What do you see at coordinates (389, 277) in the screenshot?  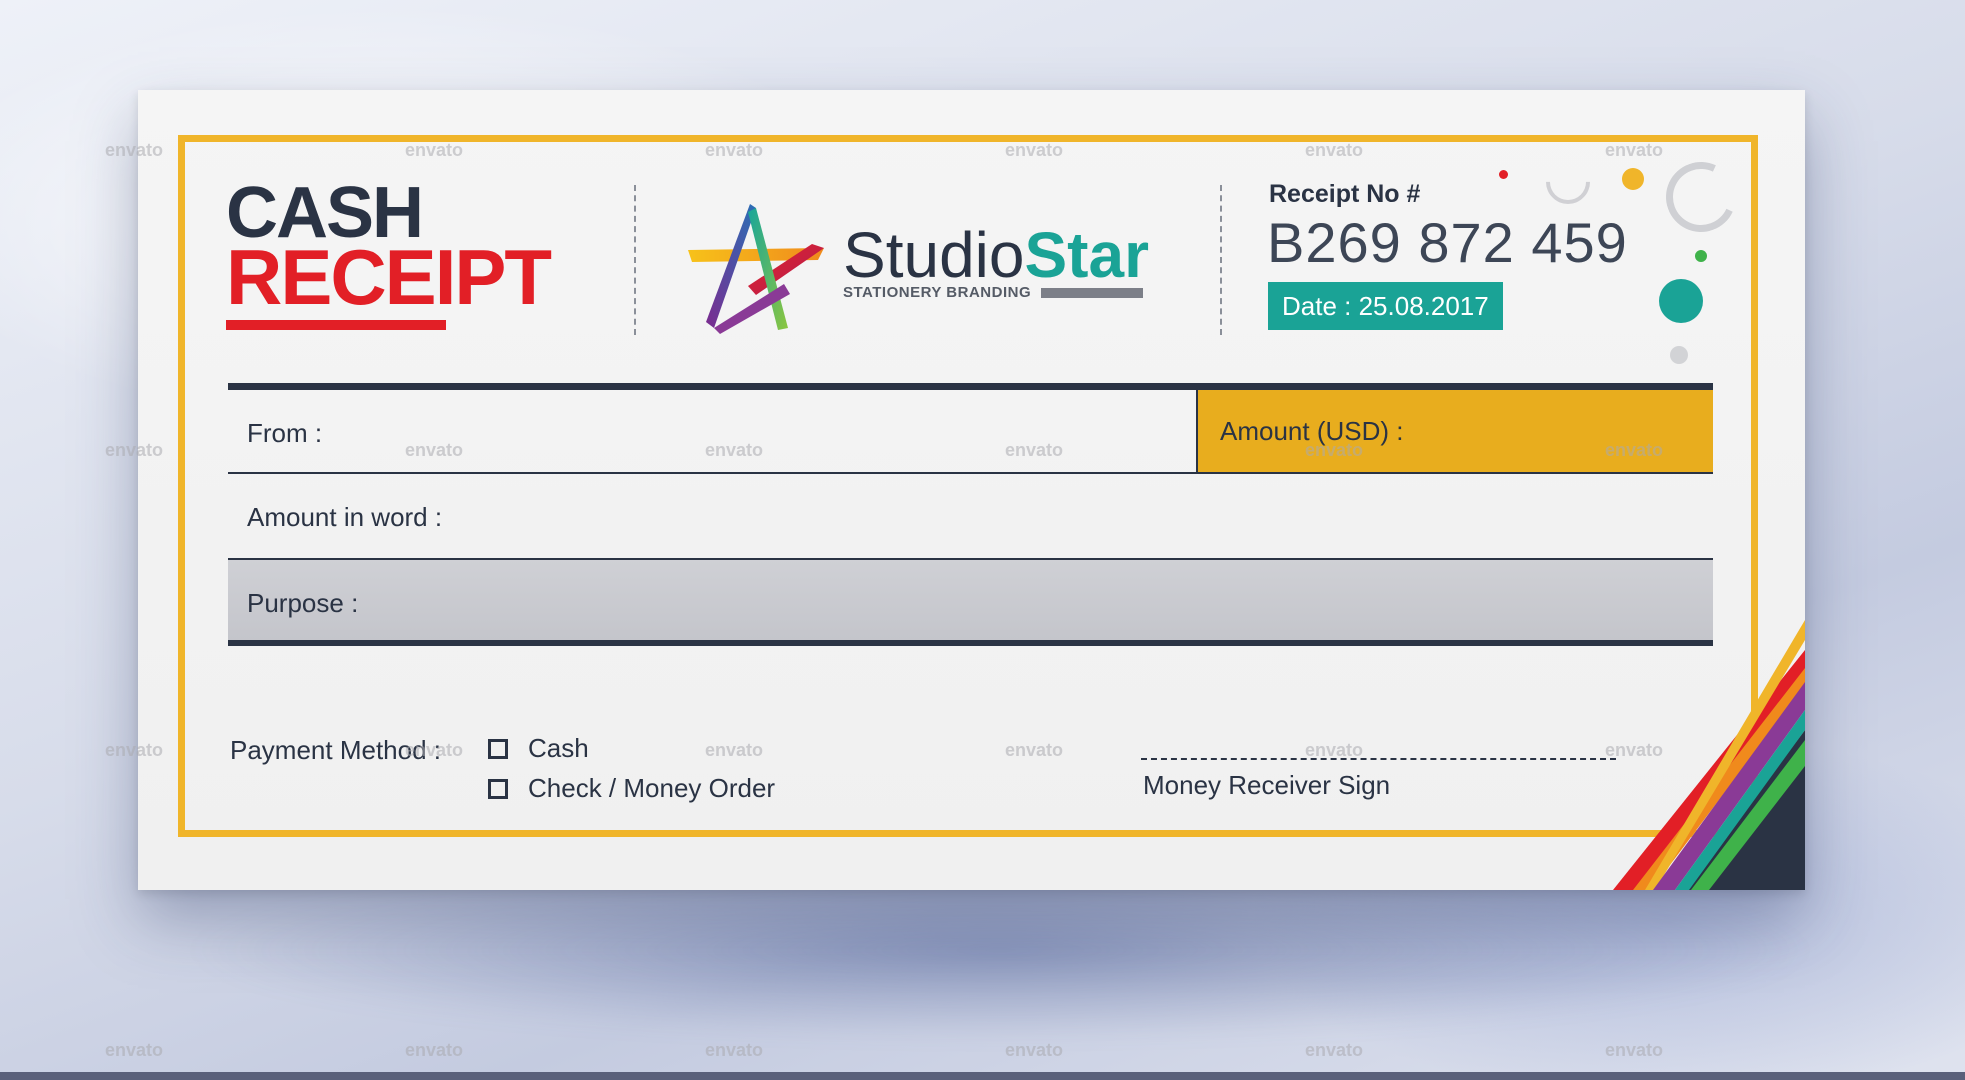 I see `title-receipt: RECEIPT` at bounding box center [389, 277].